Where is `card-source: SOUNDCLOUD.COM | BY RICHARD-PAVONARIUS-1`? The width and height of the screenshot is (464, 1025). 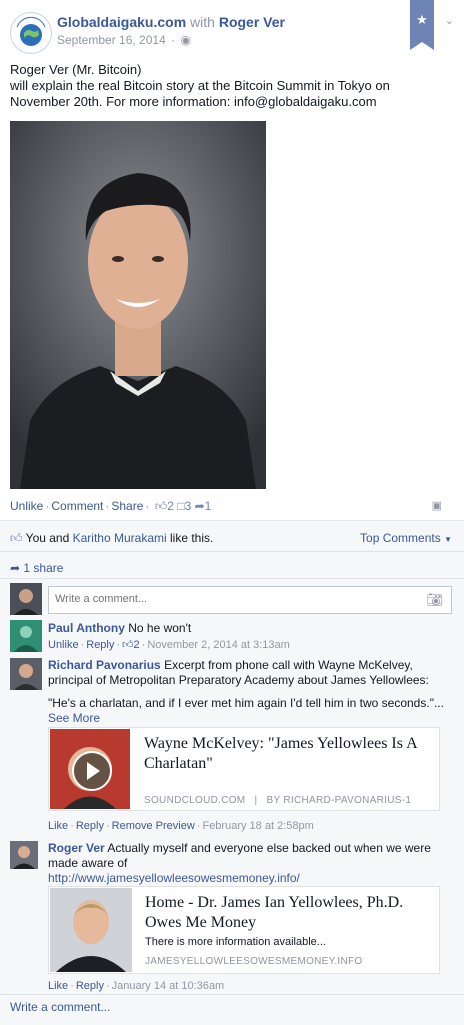 card-source: SOUNDCLOUD.COM | BY RICHARD-PAVONARIUS-1 is located at coordinates (278, 800).